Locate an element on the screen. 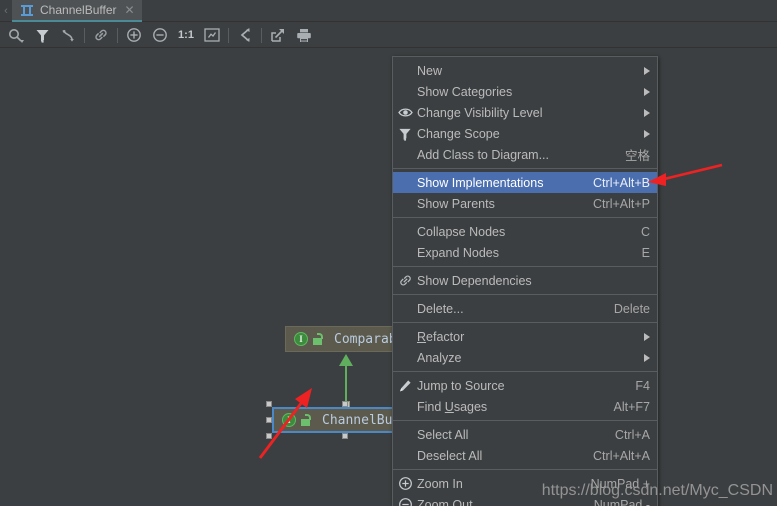 The image size is (777, 506). tab-bar: ‹ ChannelBuffer ✕ is located at coordinates (388, 11).